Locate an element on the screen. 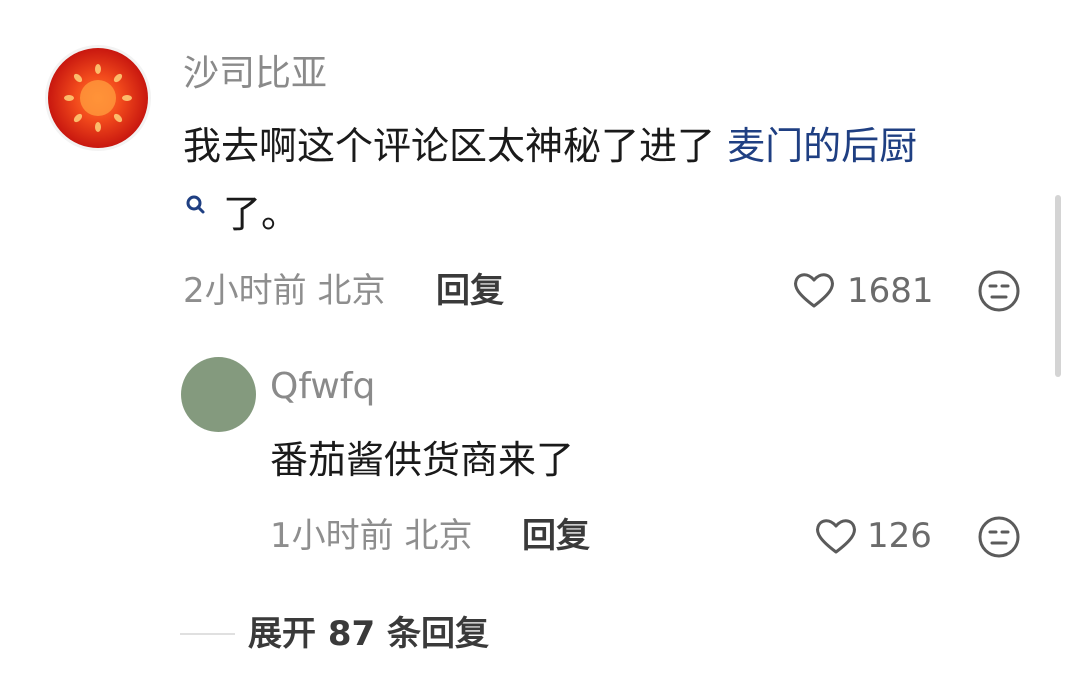 The image size is (1079, 698). reply-like-button is located at coordinates (836, 538).